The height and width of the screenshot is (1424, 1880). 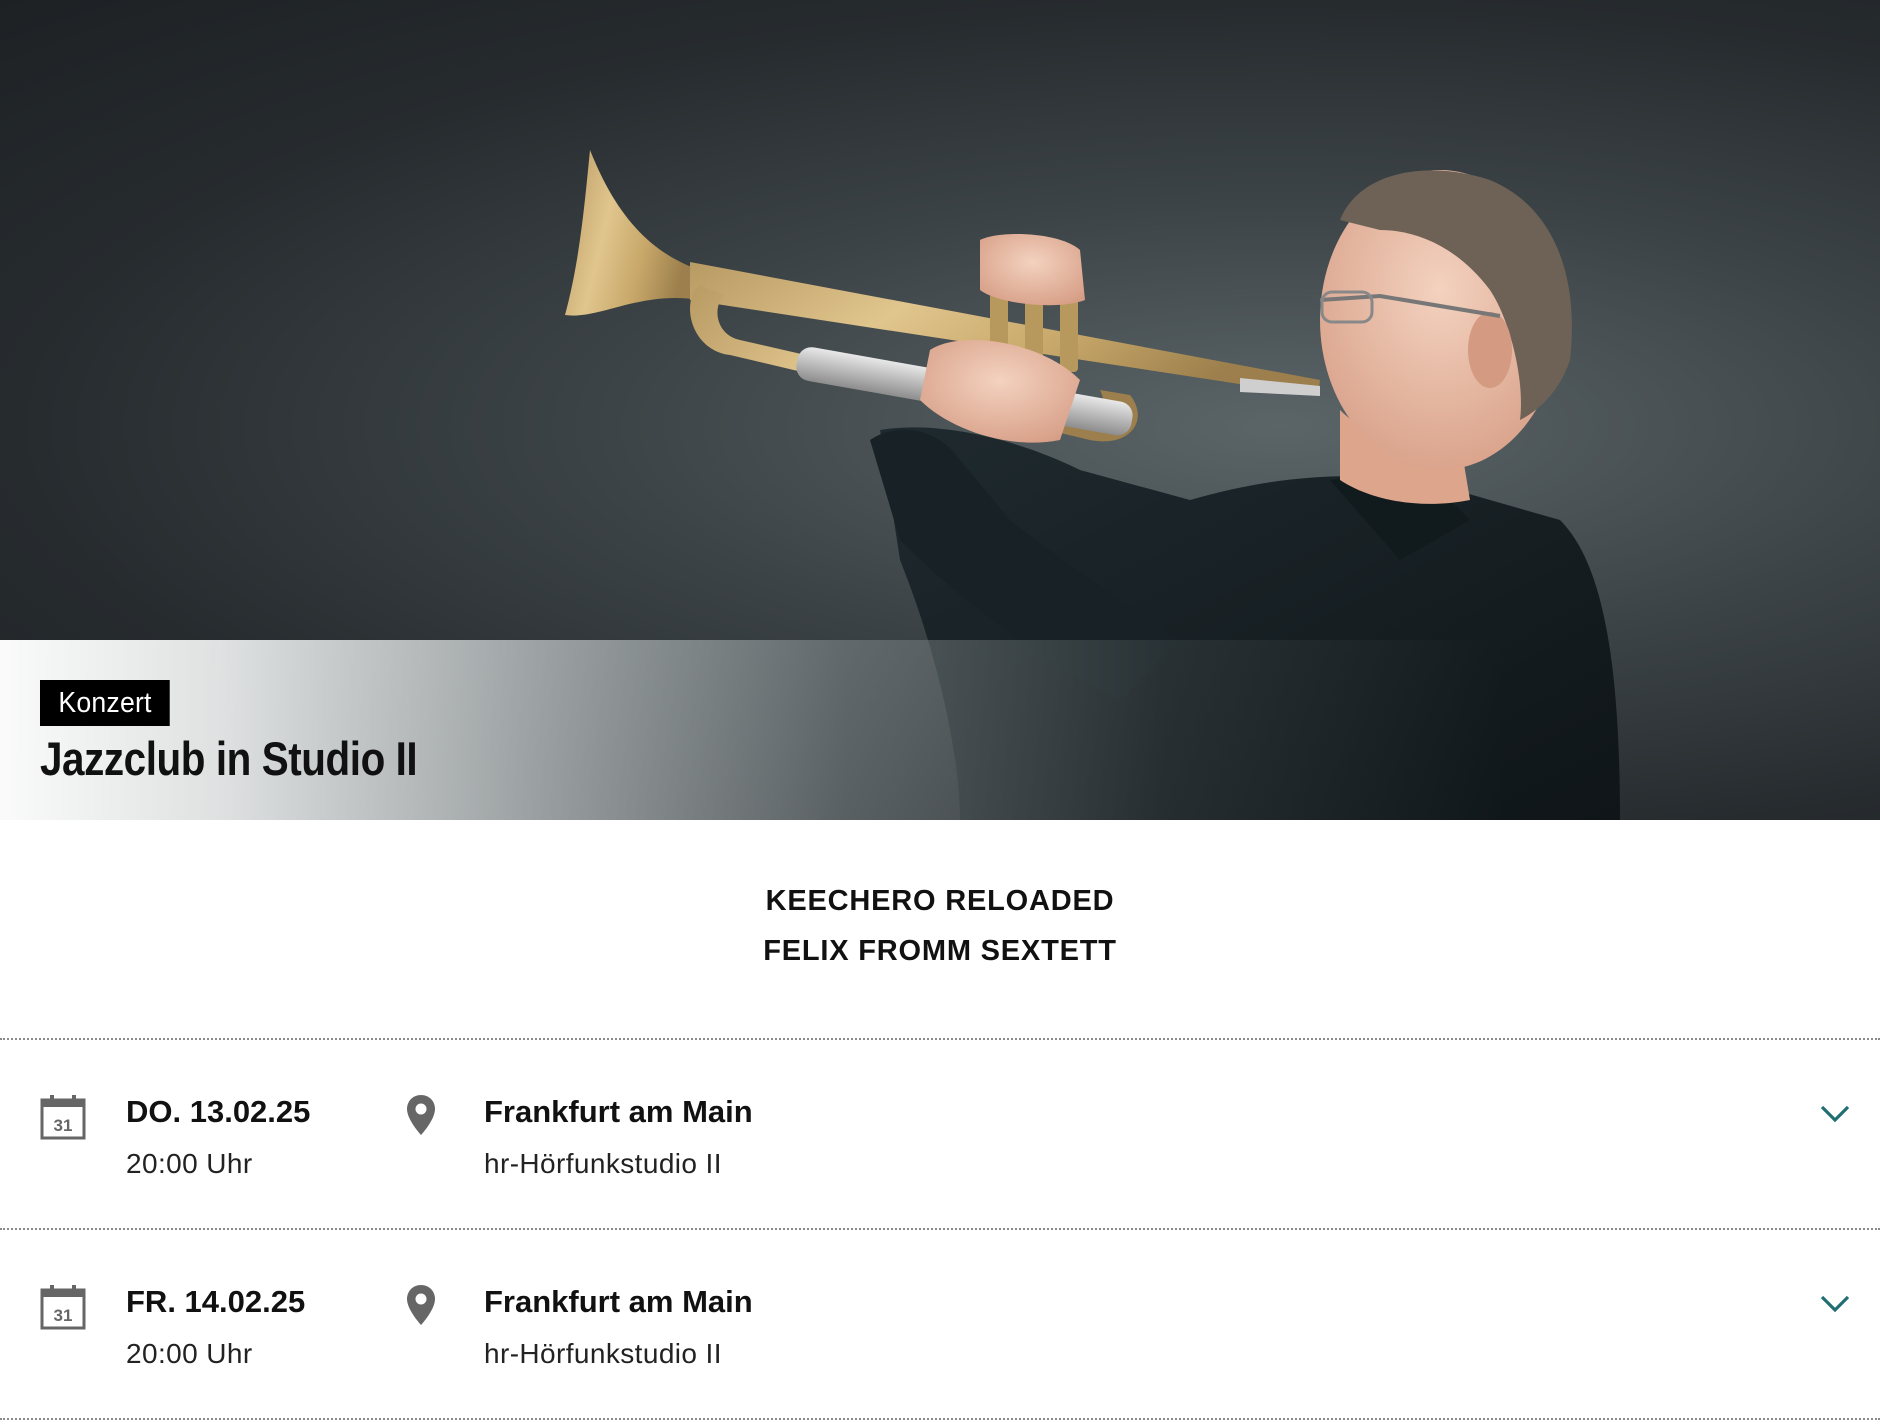 What do you see at coordinates (216, 1301) in the screenshot?
I see `event-date: FR. 14.02.25` at bounding box center [216, 1301].